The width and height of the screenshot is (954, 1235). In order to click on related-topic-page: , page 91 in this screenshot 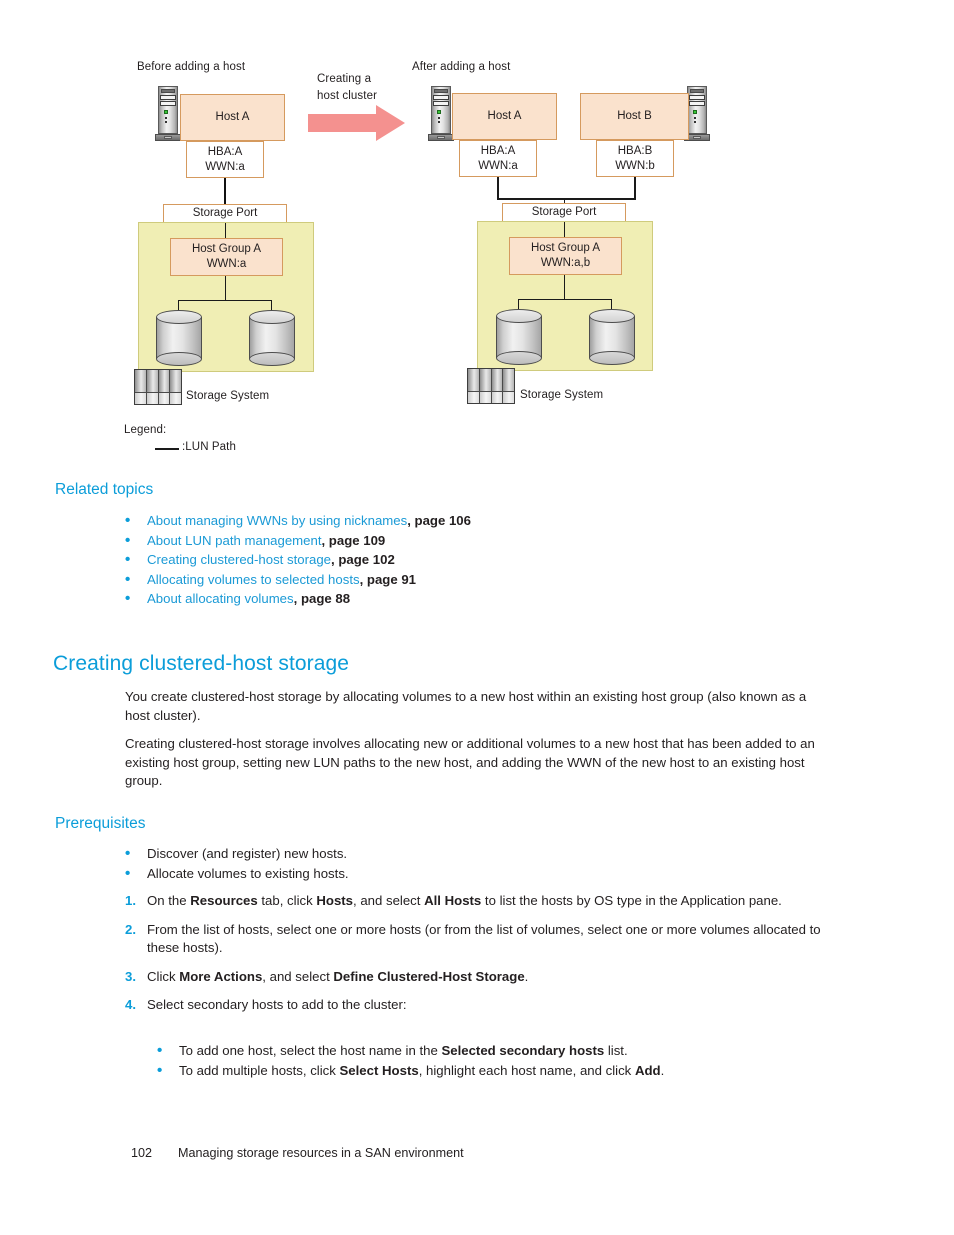, I will do `click(388, 579)`.